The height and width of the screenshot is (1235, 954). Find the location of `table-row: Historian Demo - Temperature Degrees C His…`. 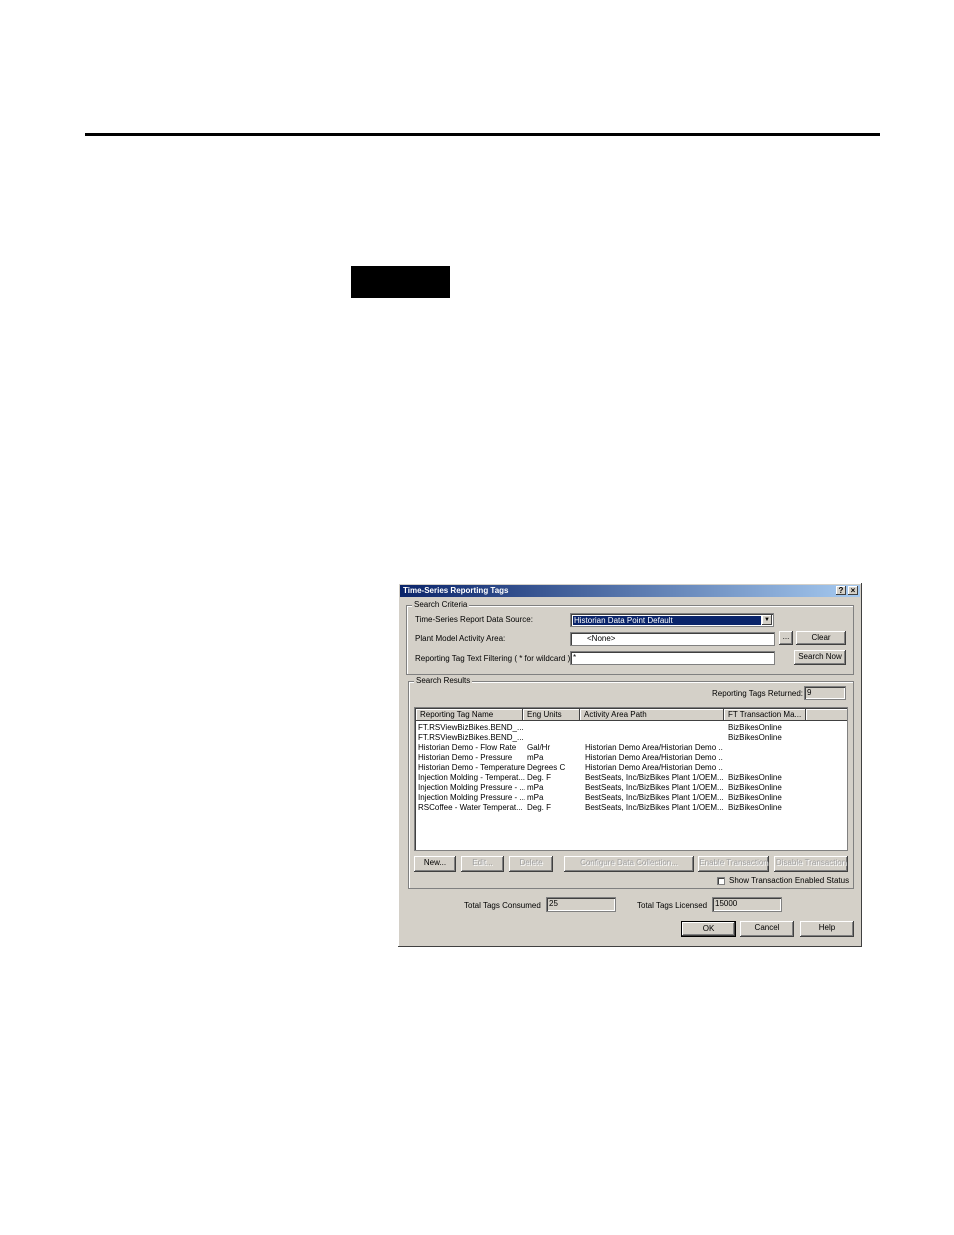

table-row: Historian Demo - Temperature Degrees C His… is located at coordinates (631, 768).